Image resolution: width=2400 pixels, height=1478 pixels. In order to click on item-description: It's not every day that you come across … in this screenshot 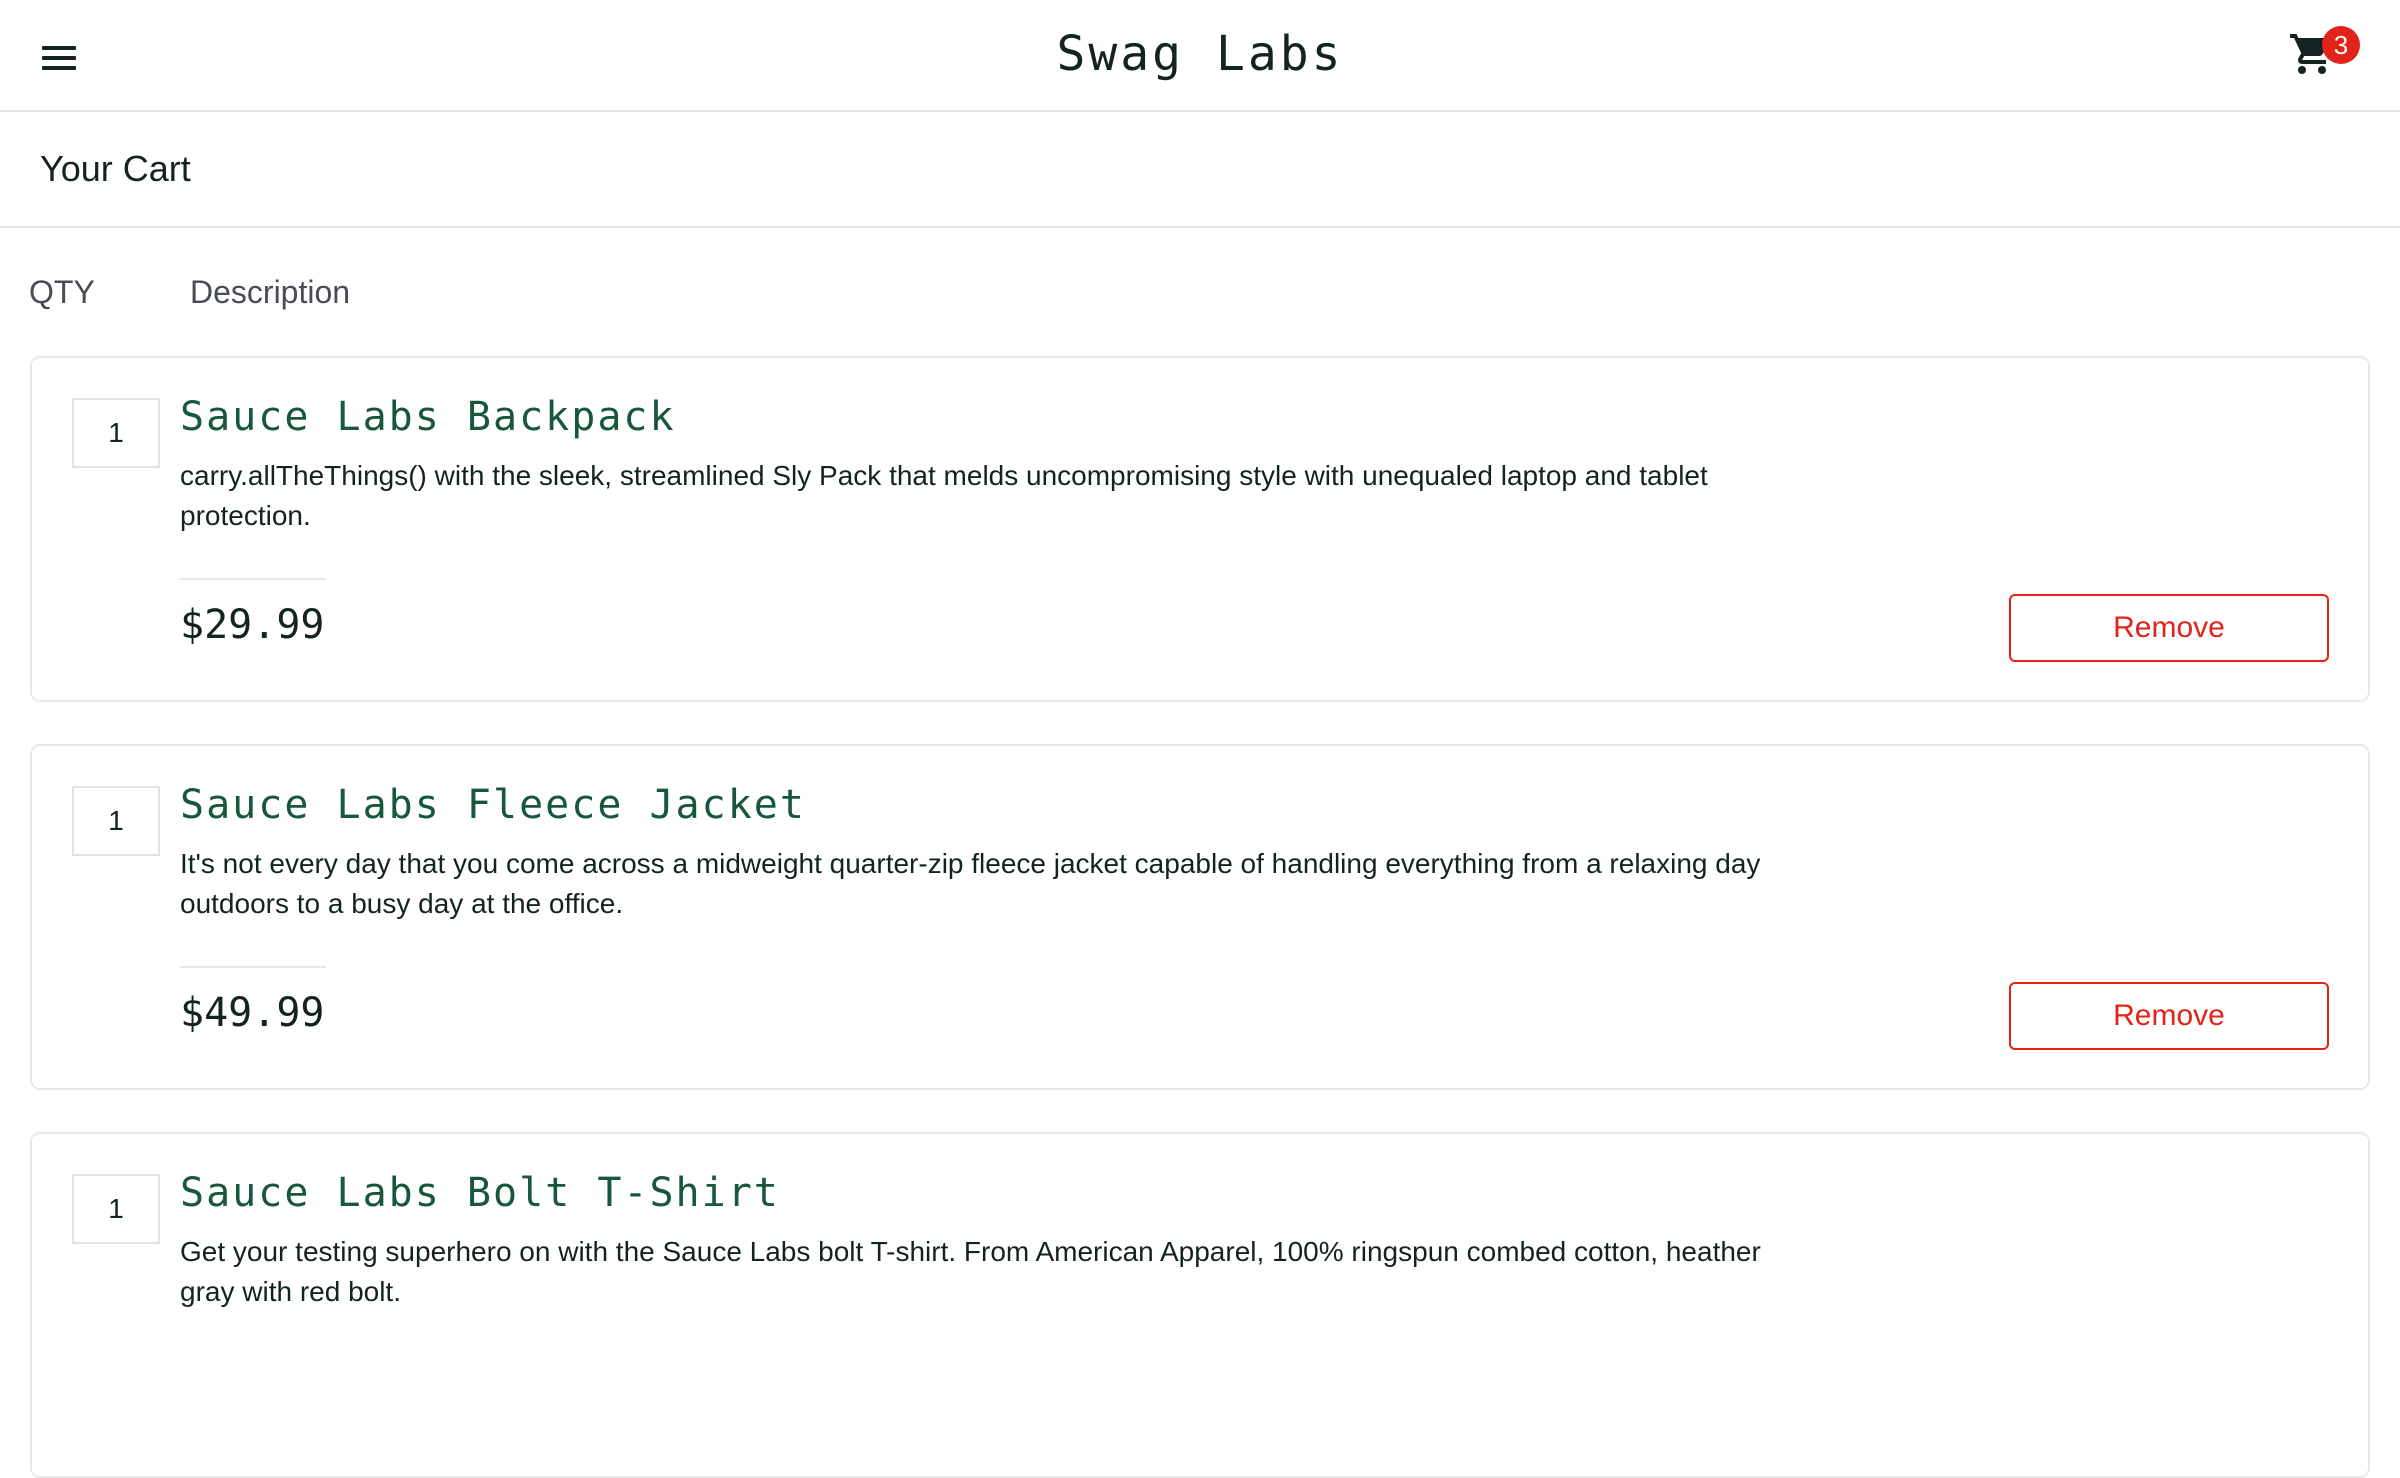, I will do `click(970, 883)`.